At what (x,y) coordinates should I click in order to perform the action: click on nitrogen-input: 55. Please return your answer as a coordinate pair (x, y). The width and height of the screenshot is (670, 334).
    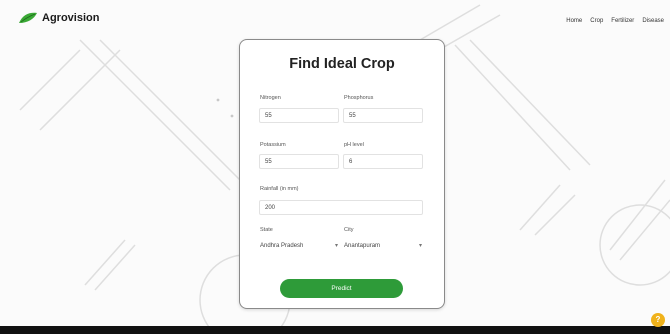
    Looking at the image, I should click on (299, 115).